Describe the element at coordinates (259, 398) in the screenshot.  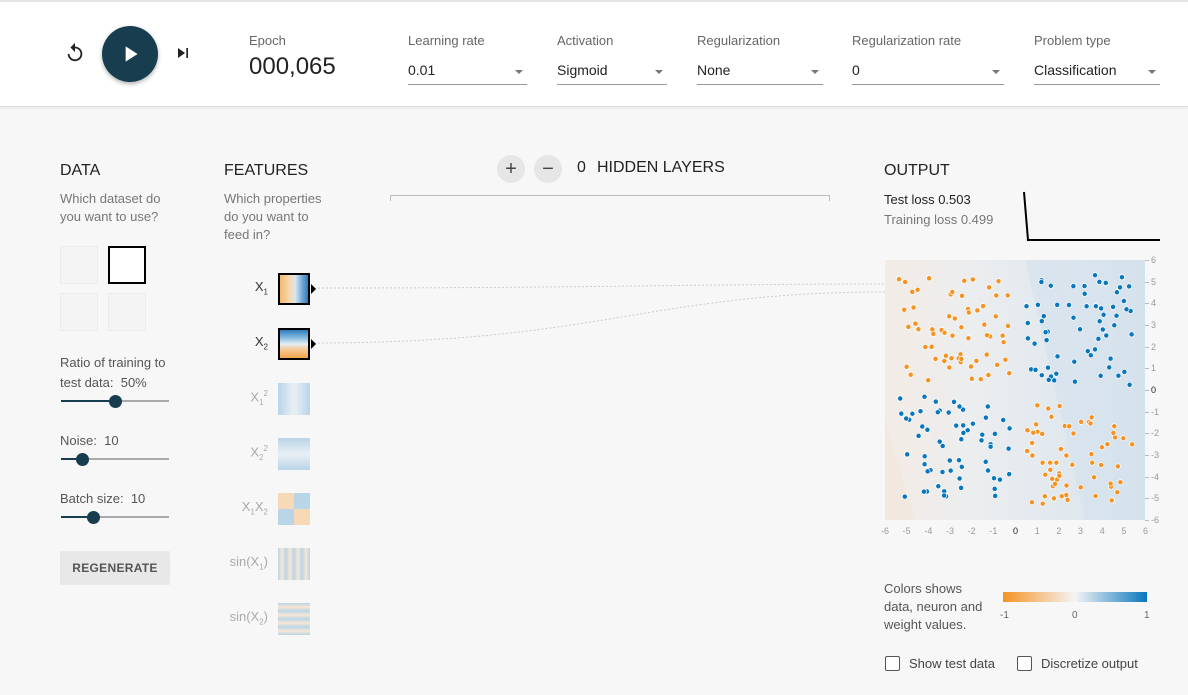
I see `feature-x1-squared-label: X12` at that location.